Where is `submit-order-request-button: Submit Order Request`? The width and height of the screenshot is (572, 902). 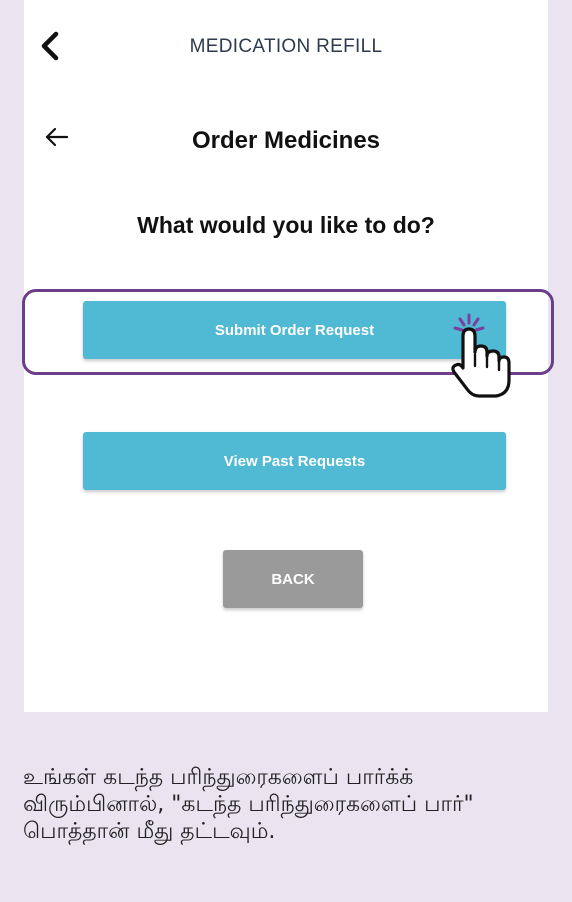
submit-order-request-button: Submit Order Request is located at coordinates (294, 330).